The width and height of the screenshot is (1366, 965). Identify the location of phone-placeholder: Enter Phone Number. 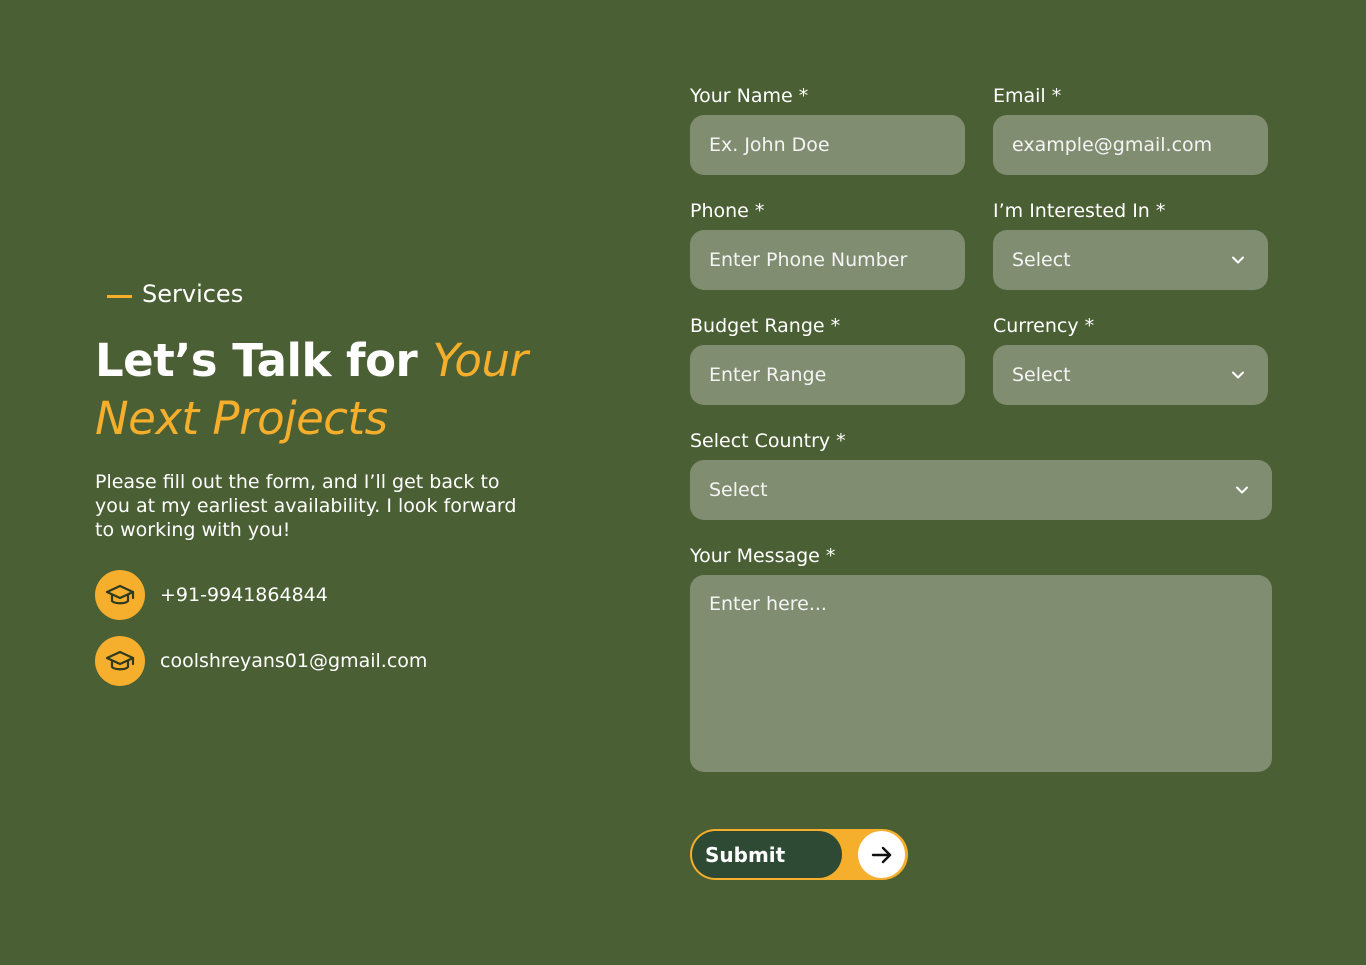
(808, 260).